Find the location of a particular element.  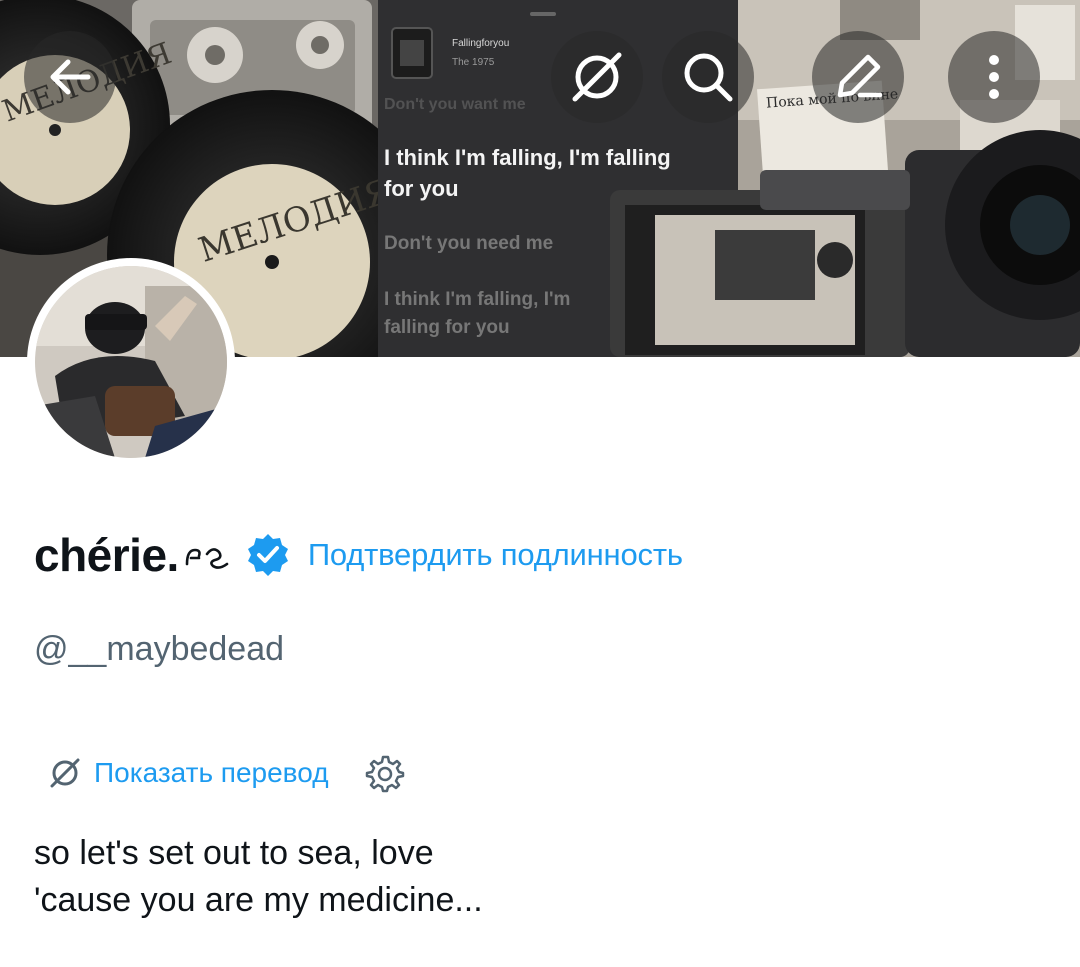

bio-line: so let's set out to sea, love is located at coordinates (234, 853).